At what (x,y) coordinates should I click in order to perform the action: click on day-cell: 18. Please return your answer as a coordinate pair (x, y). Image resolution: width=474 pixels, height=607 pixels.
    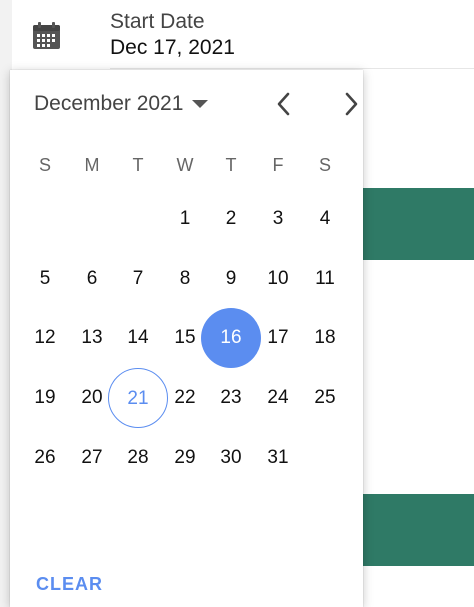
    Looking at the image, I should click on (325, 338).